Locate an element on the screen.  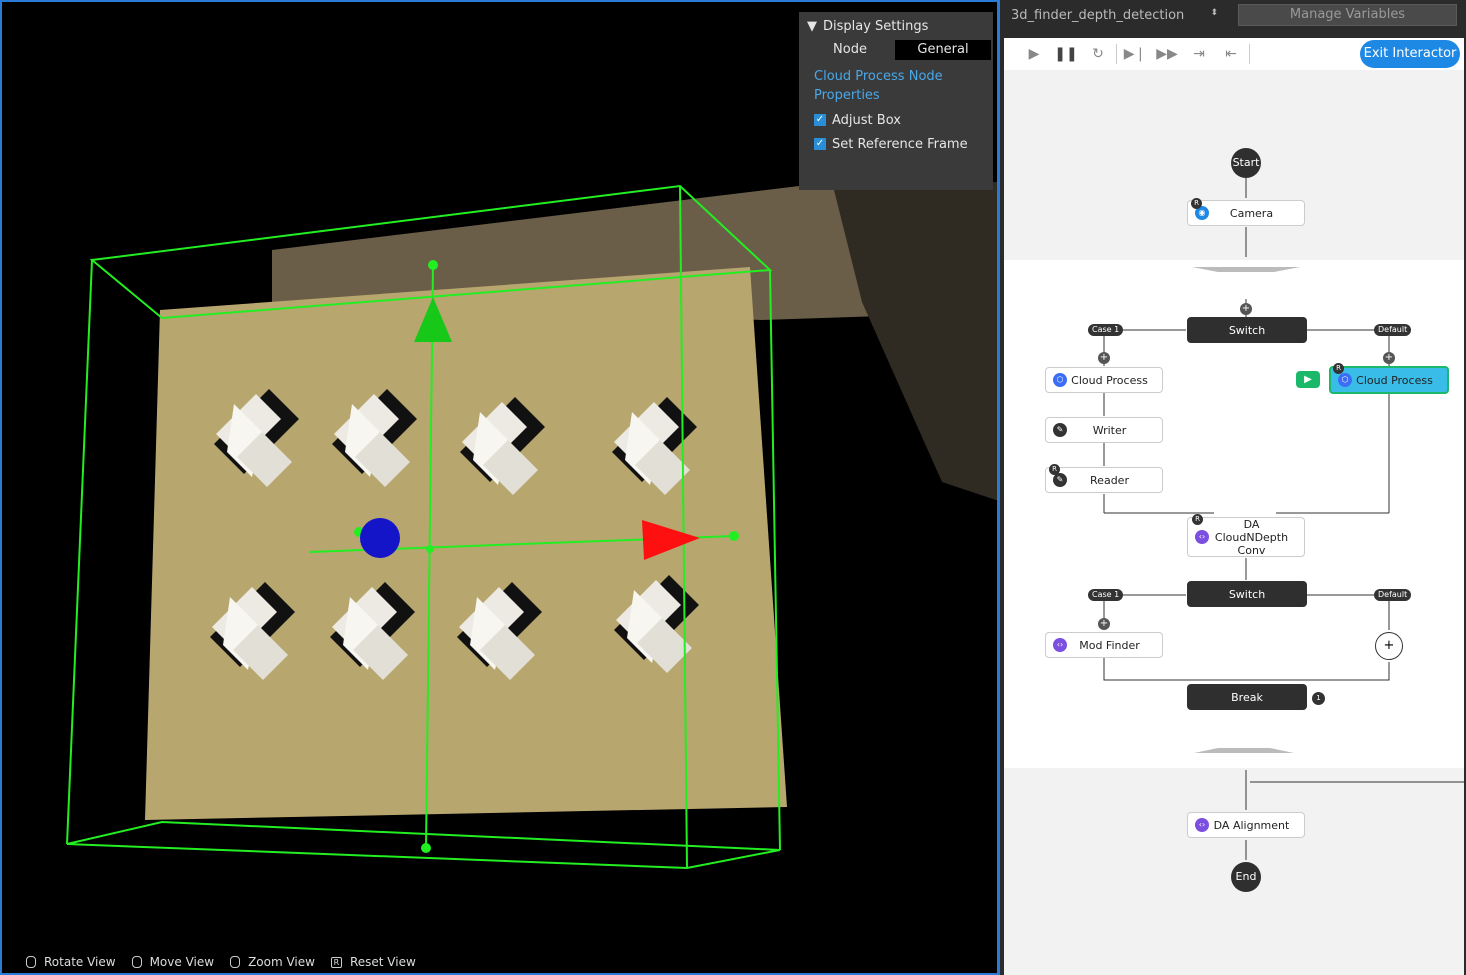
camera-node: ◉ Camera is located at coordinates (1246, 213).